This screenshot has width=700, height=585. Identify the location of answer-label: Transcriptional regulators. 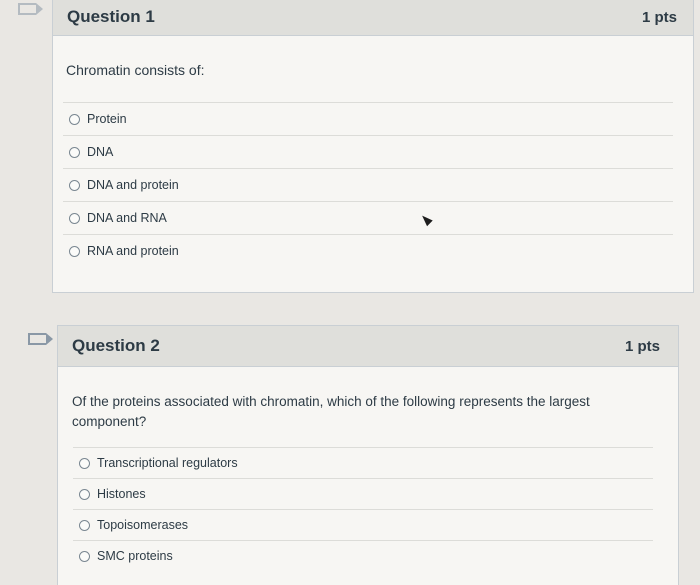
(167, 463).